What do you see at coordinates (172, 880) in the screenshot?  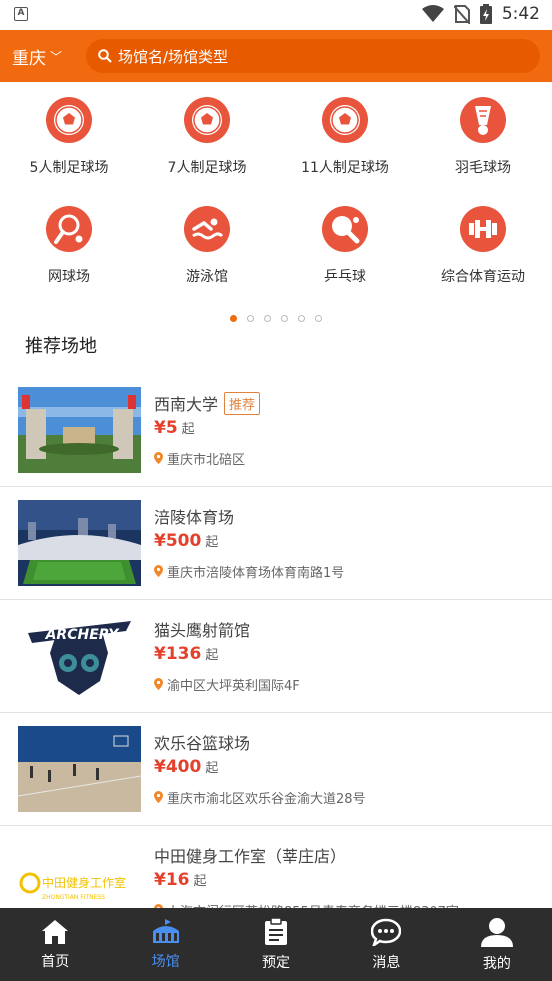 I see `venue-price: ¥16` at bounding box center [172, 880].